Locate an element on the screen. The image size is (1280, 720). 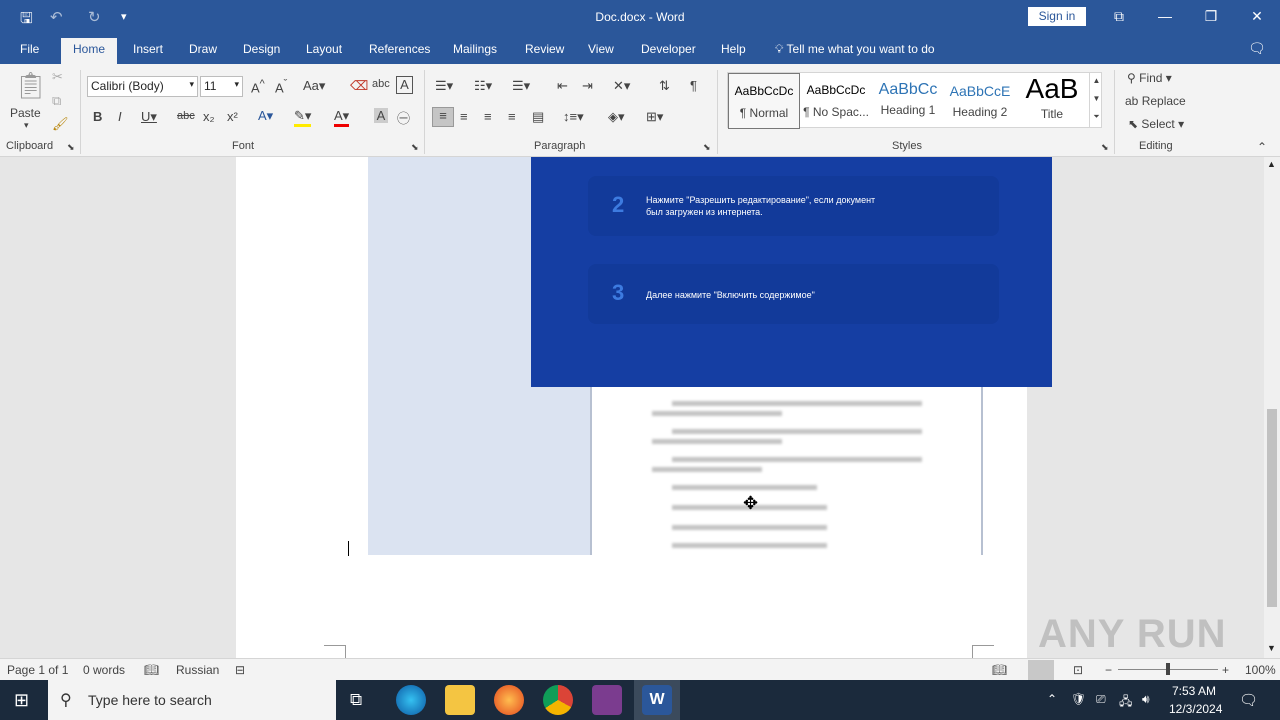
zoom-out-icon: − is located at coordinates (1108, 670).